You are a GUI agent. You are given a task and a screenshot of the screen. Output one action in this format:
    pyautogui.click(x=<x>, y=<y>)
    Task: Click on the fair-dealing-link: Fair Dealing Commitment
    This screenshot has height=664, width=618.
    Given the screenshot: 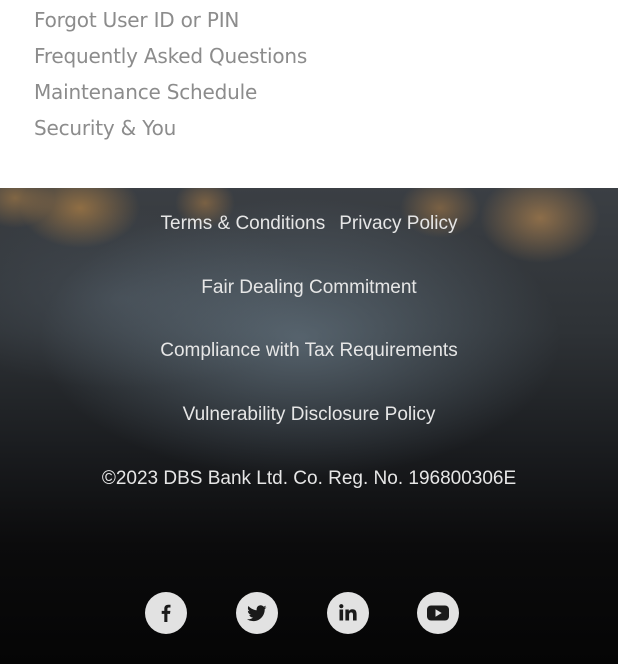 What is the action you would take?
    pyautogui.click(x=309, y=288)
    